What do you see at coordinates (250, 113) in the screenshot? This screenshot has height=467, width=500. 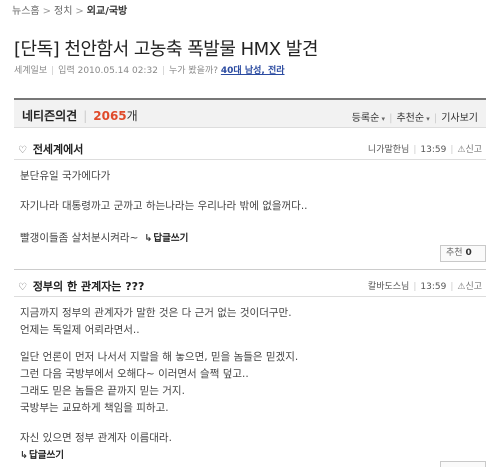 I see `comments-header: 네티즌의견 | 2065개 등록순 ▾ | 추천순 ▾ | 기사보기` at bounding box center [250, 113].